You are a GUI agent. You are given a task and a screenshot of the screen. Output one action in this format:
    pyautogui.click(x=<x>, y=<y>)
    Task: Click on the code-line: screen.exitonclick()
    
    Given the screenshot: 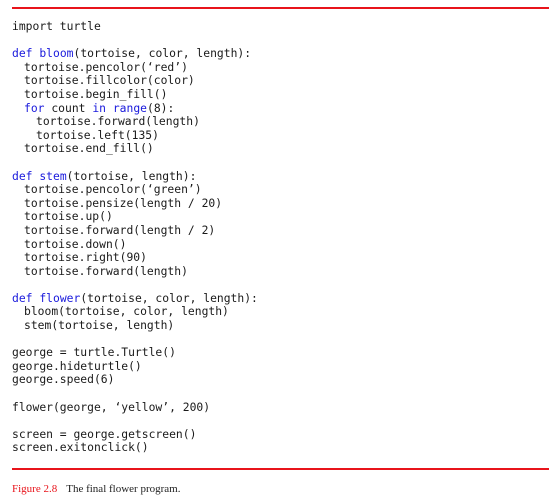 What is the action you would take?
    pyautogui.click(x=135, y=448)
    